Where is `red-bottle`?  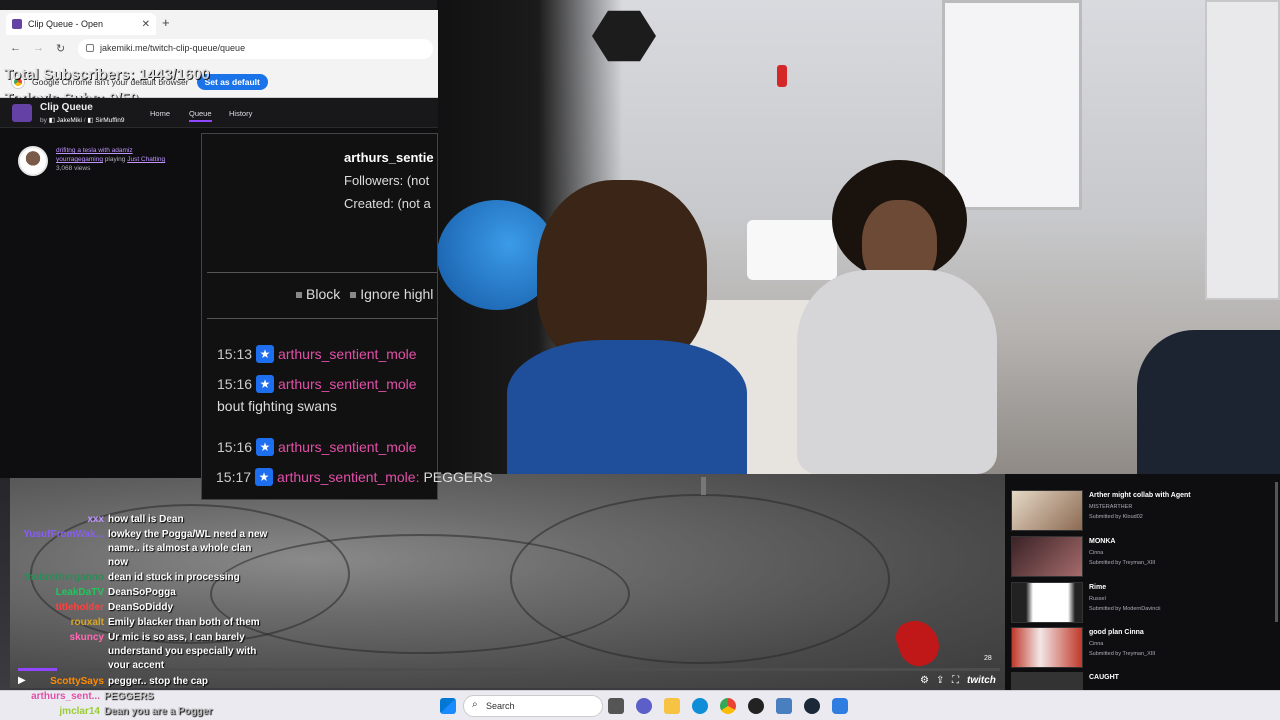
red-bottle is located at coordinates (782, 76).